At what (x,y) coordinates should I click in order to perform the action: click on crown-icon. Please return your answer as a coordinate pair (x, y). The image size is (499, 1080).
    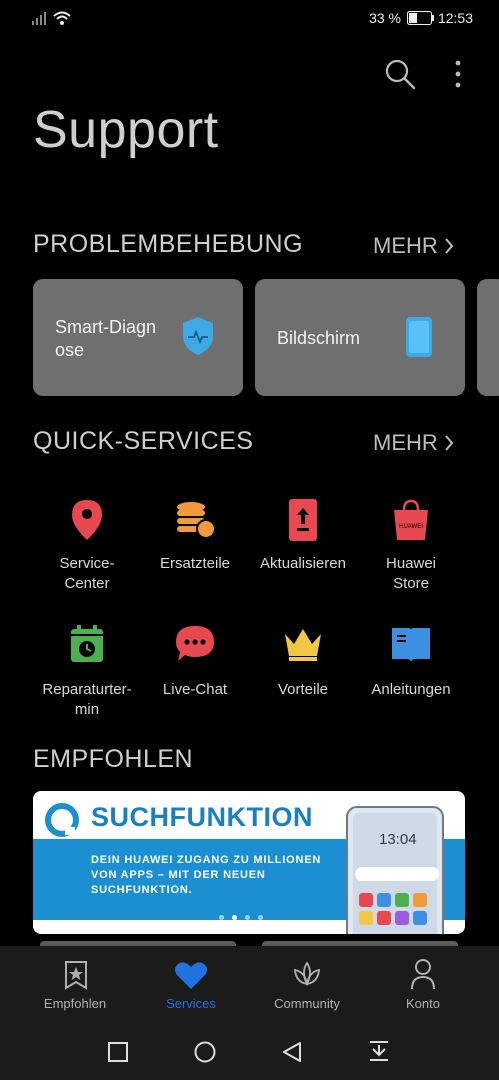
    Looking at the image, I should click on (303, 645).